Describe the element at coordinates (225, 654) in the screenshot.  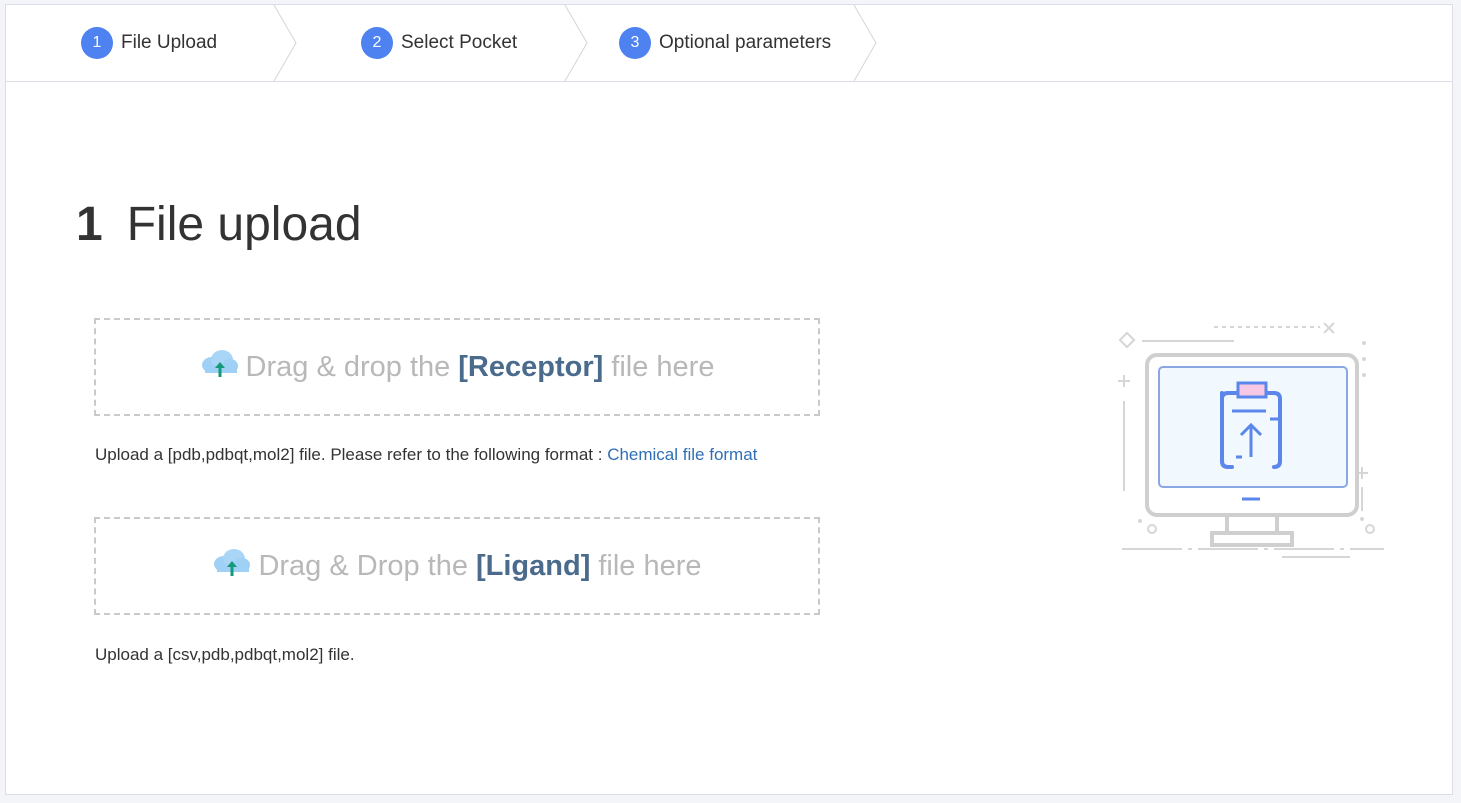
I see `ligand-hint: Upload a [csv,pdb,pdbqt,mol2] file.` at that location.